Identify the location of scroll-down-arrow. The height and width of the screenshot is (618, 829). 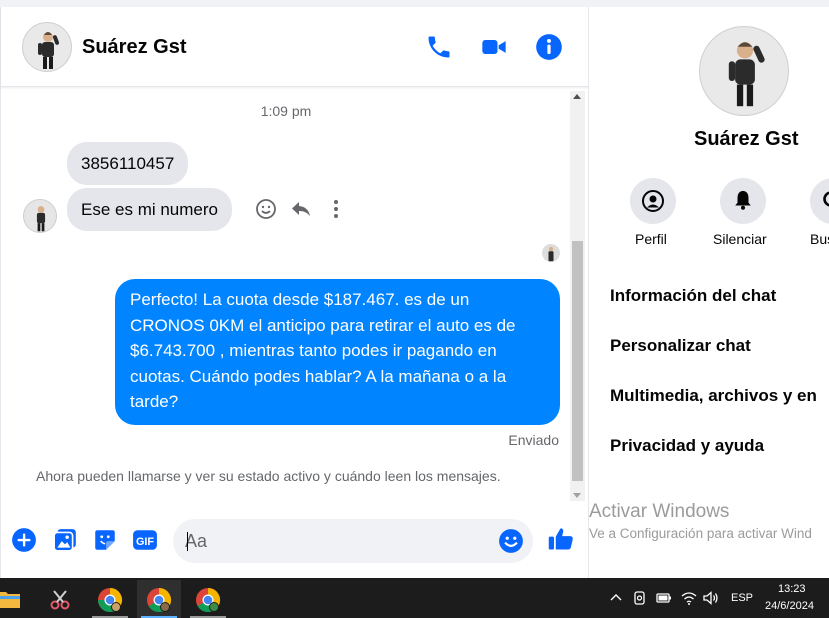
(577, 495).